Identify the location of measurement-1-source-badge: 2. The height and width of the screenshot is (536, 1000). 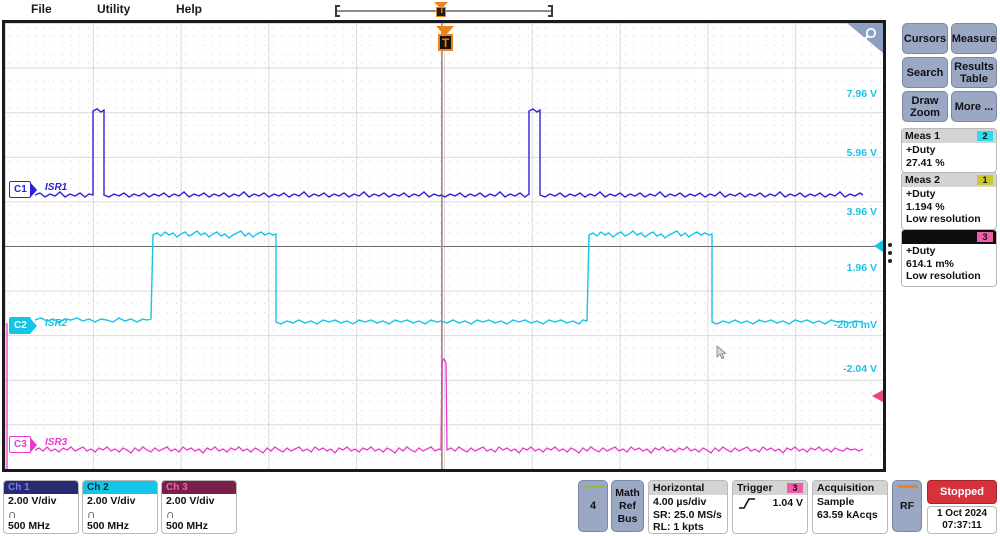
(985, 136).